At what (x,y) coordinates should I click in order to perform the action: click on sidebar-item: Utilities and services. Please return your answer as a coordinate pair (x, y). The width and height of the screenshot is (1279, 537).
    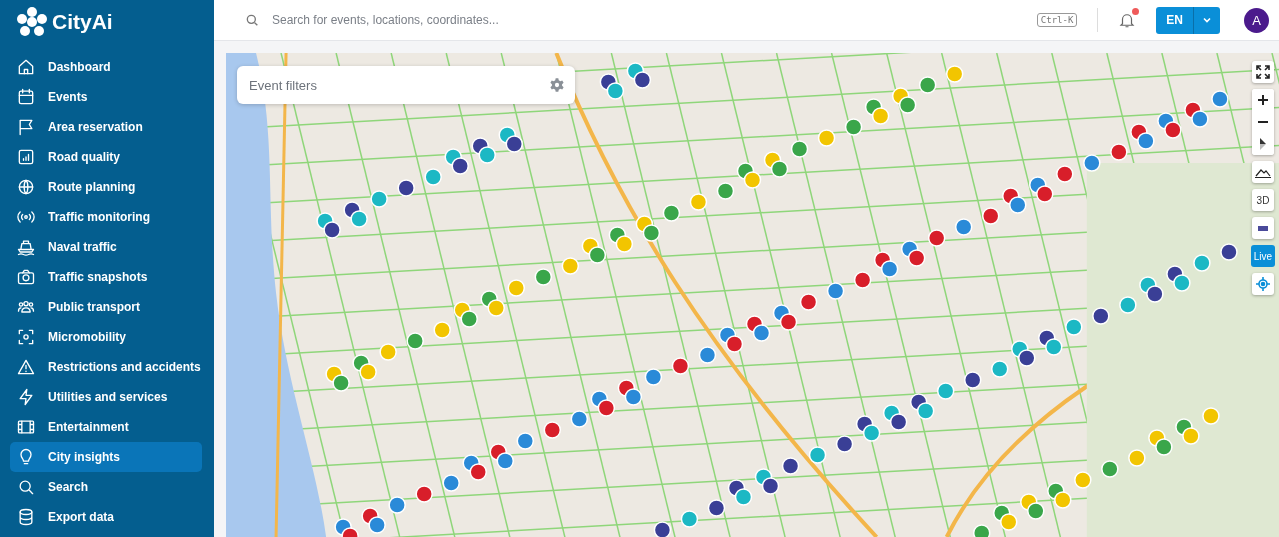
    Looking at the image, I should click on (106, 397).